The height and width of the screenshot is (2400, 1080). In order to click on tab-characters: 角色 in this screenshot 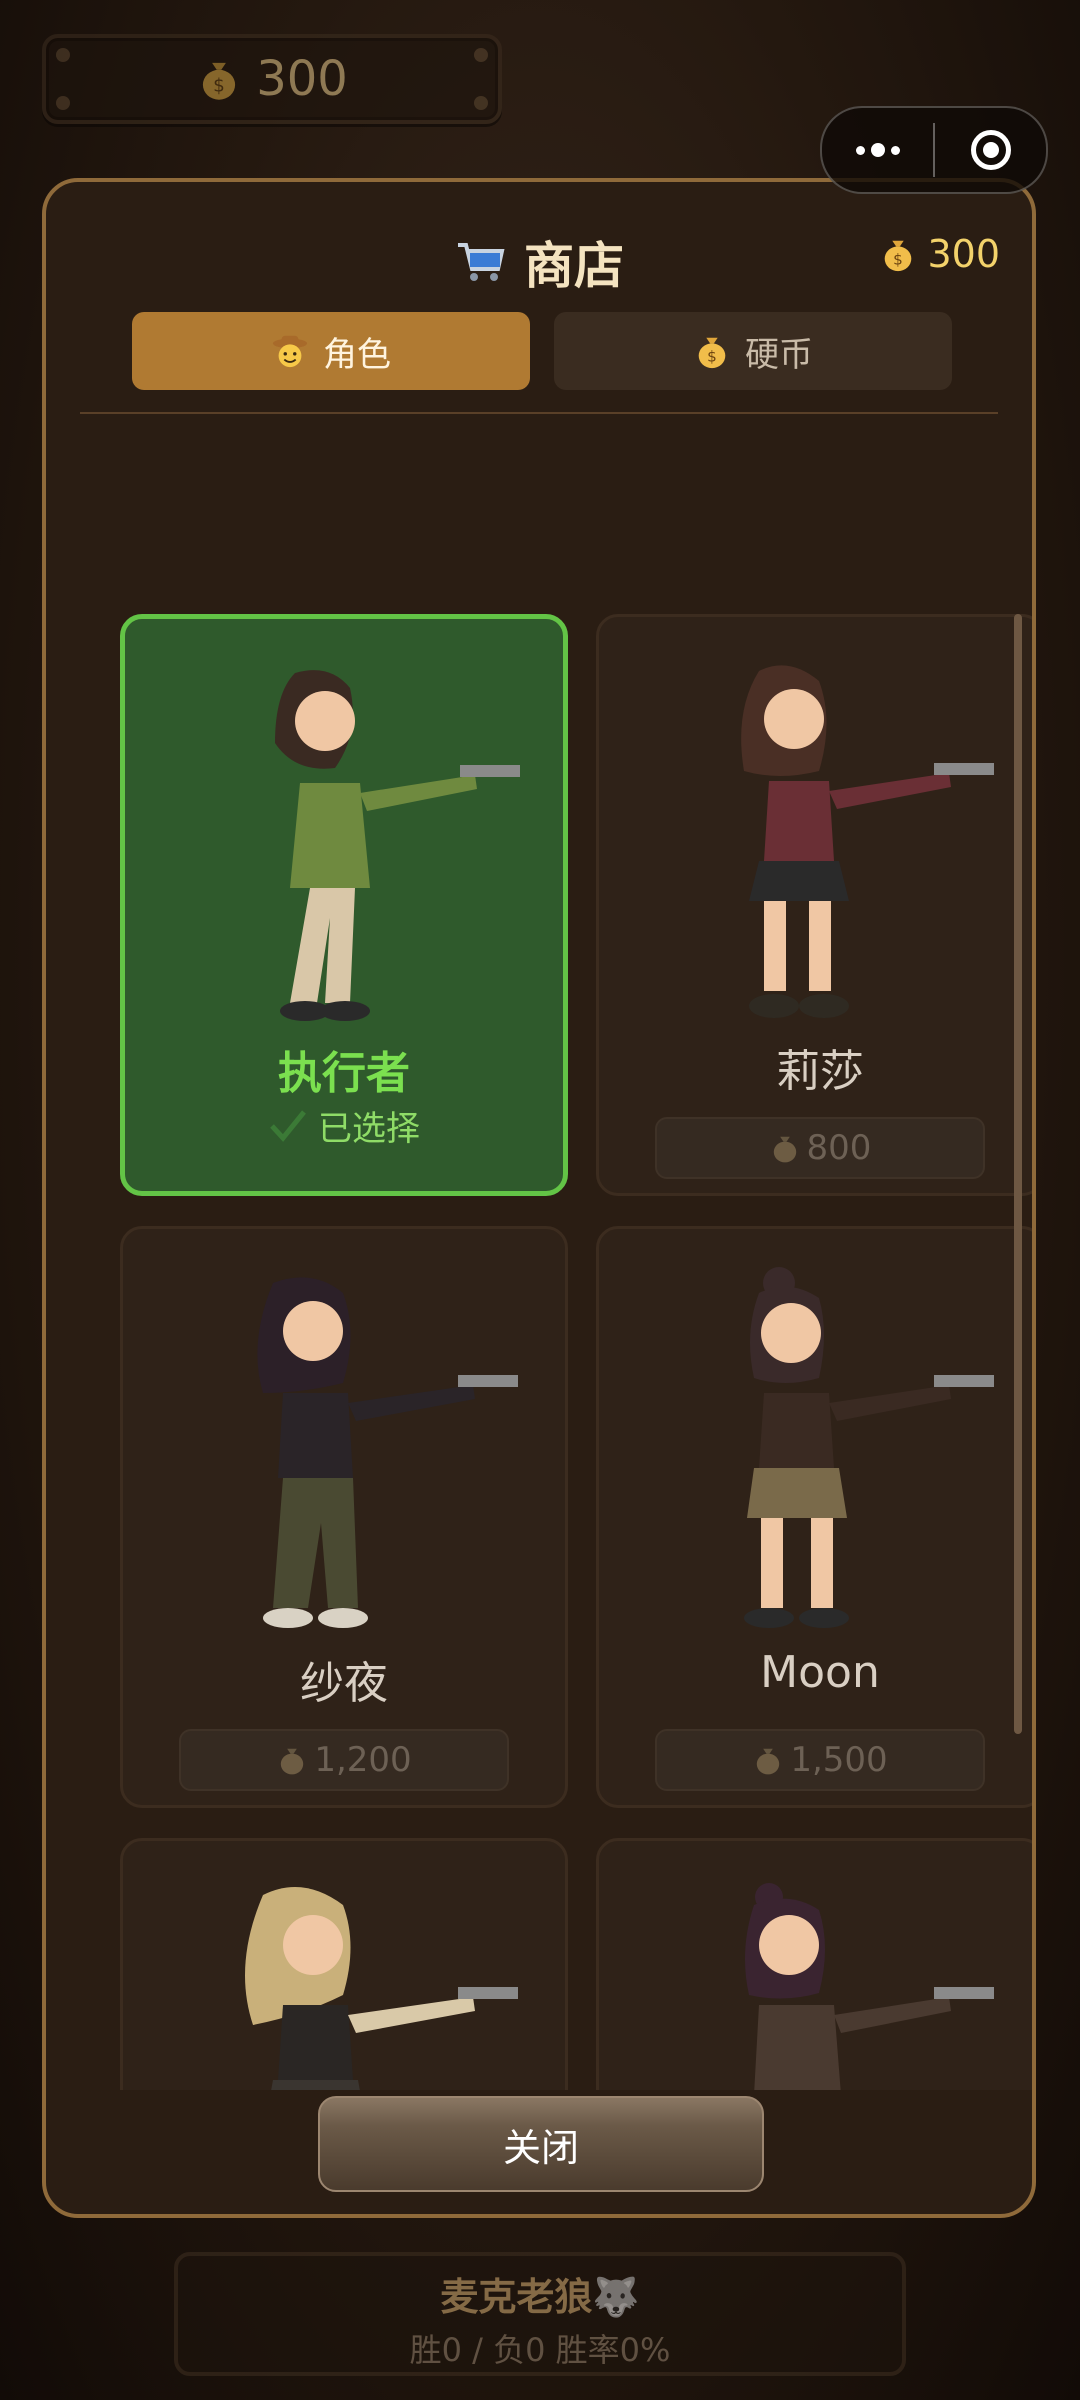, I will do `click(331, 351)`.